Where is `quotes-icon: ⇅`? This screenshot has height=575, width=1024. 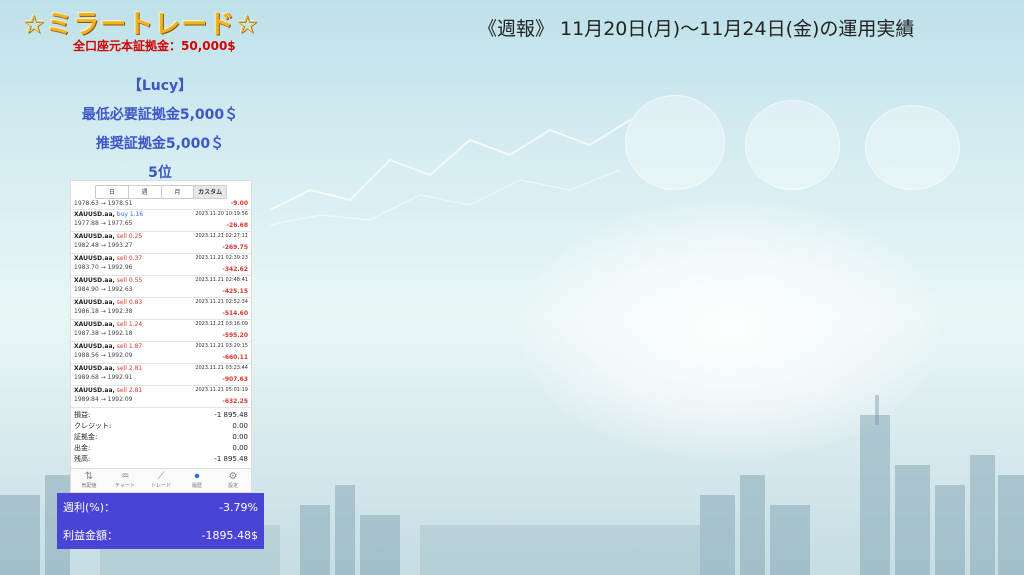
quotes-icon: ⇅ is located at coordinates (89, 476).